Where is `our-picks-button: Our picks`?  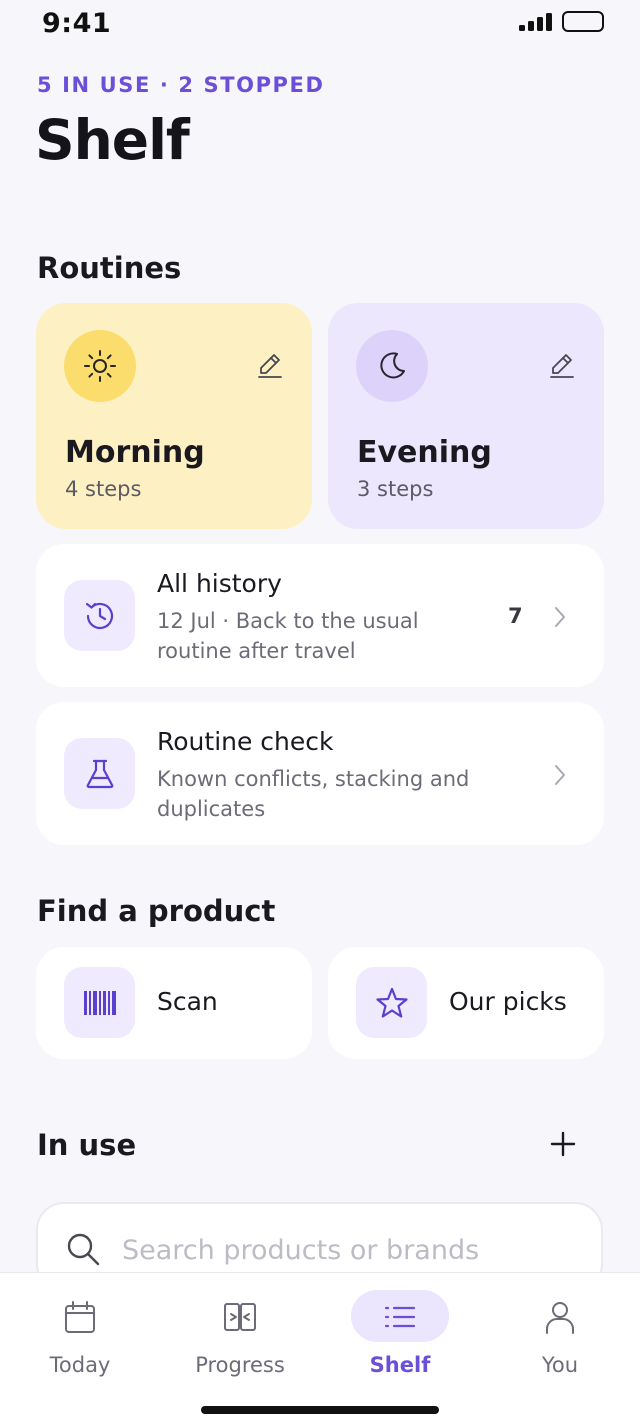
our-picks-button: Our picks is located at coordinates (466, 1003).